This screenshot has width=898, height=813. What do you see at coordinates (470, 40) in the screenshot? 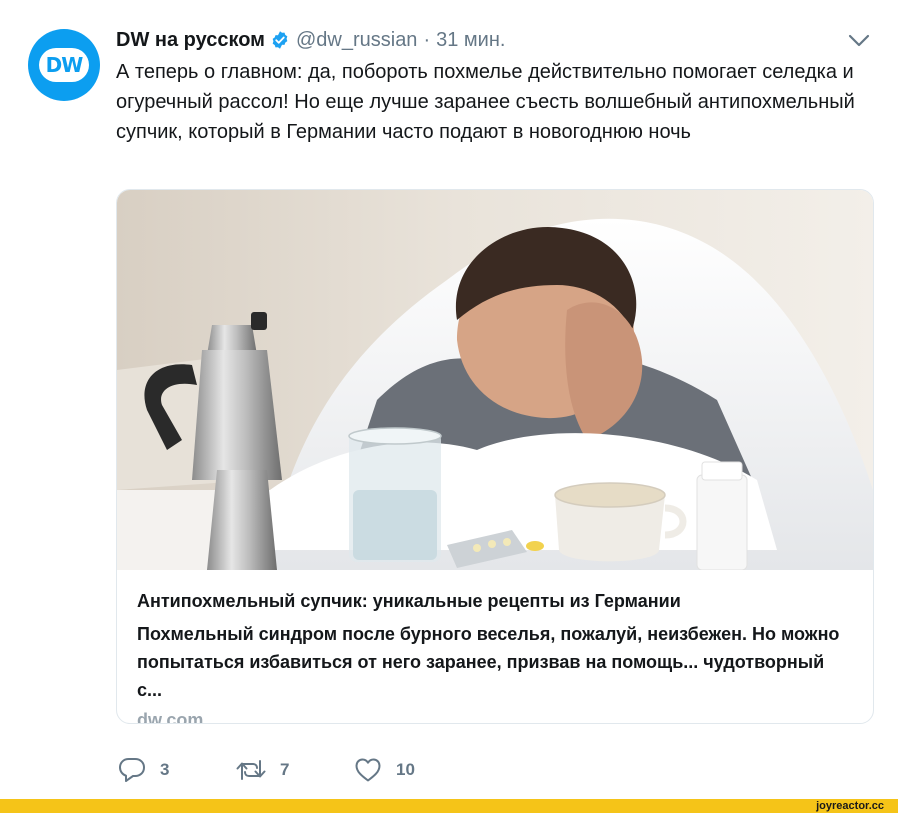
I see `tweet-timestamp: 31 мин.` at bounding box center [470, 40].